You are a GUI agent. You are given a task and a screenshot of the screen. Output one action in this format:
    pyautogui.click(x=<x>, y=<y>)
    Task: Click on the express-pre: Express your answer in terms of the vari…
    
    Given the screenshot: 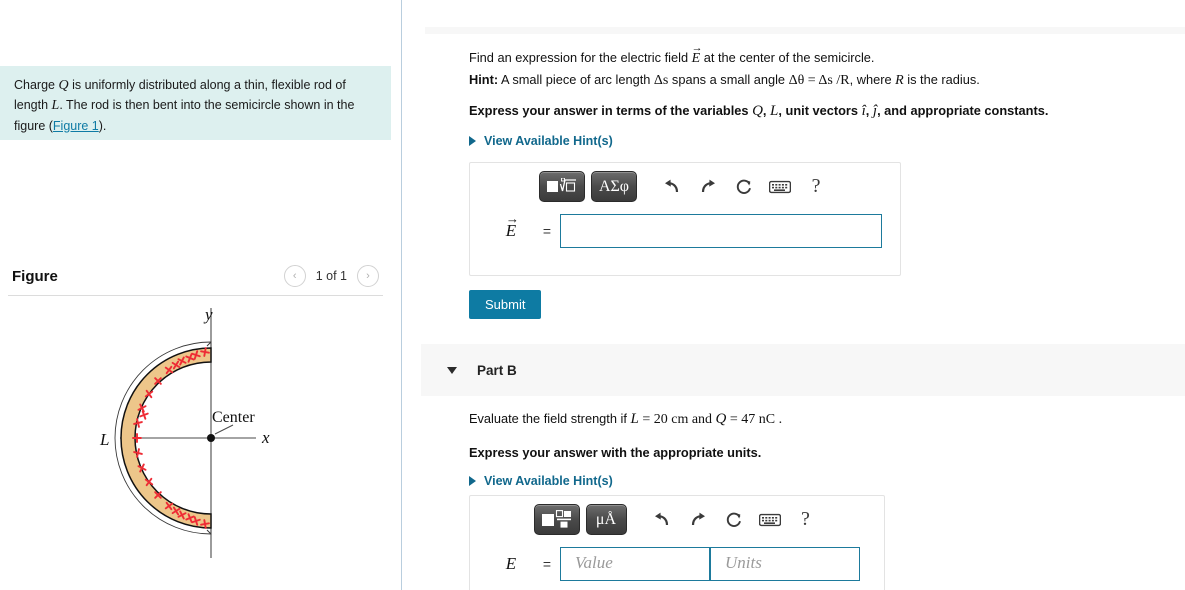 What is the action you would take?
    pyautogui.click(x=611, y=110)
    